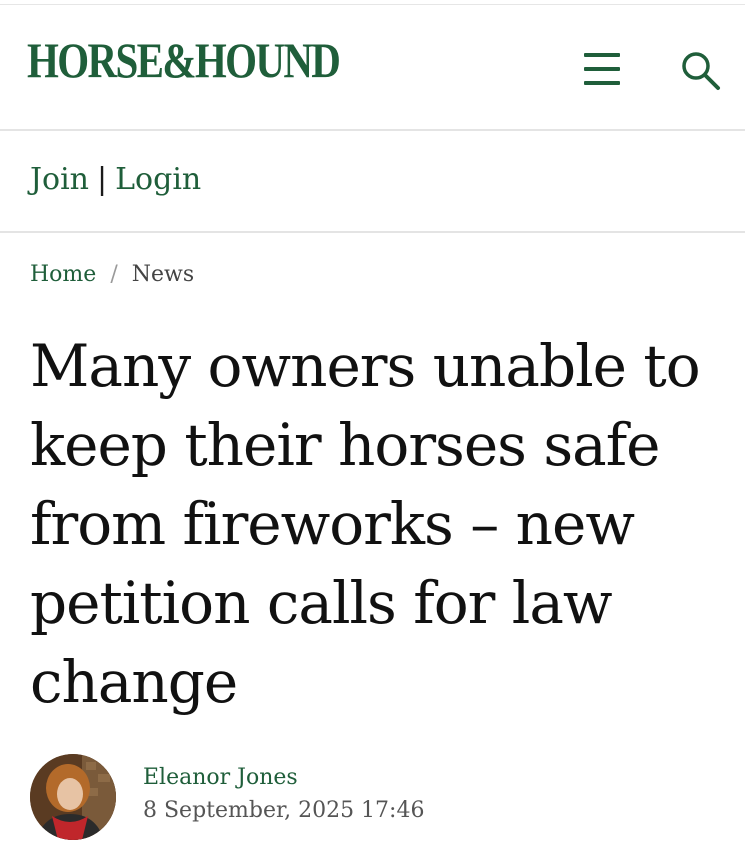 Image resolution: width=745 pixels, height=858 pixels. I want to click on author-name-link: Eleanor Jones, so click(283, 778).